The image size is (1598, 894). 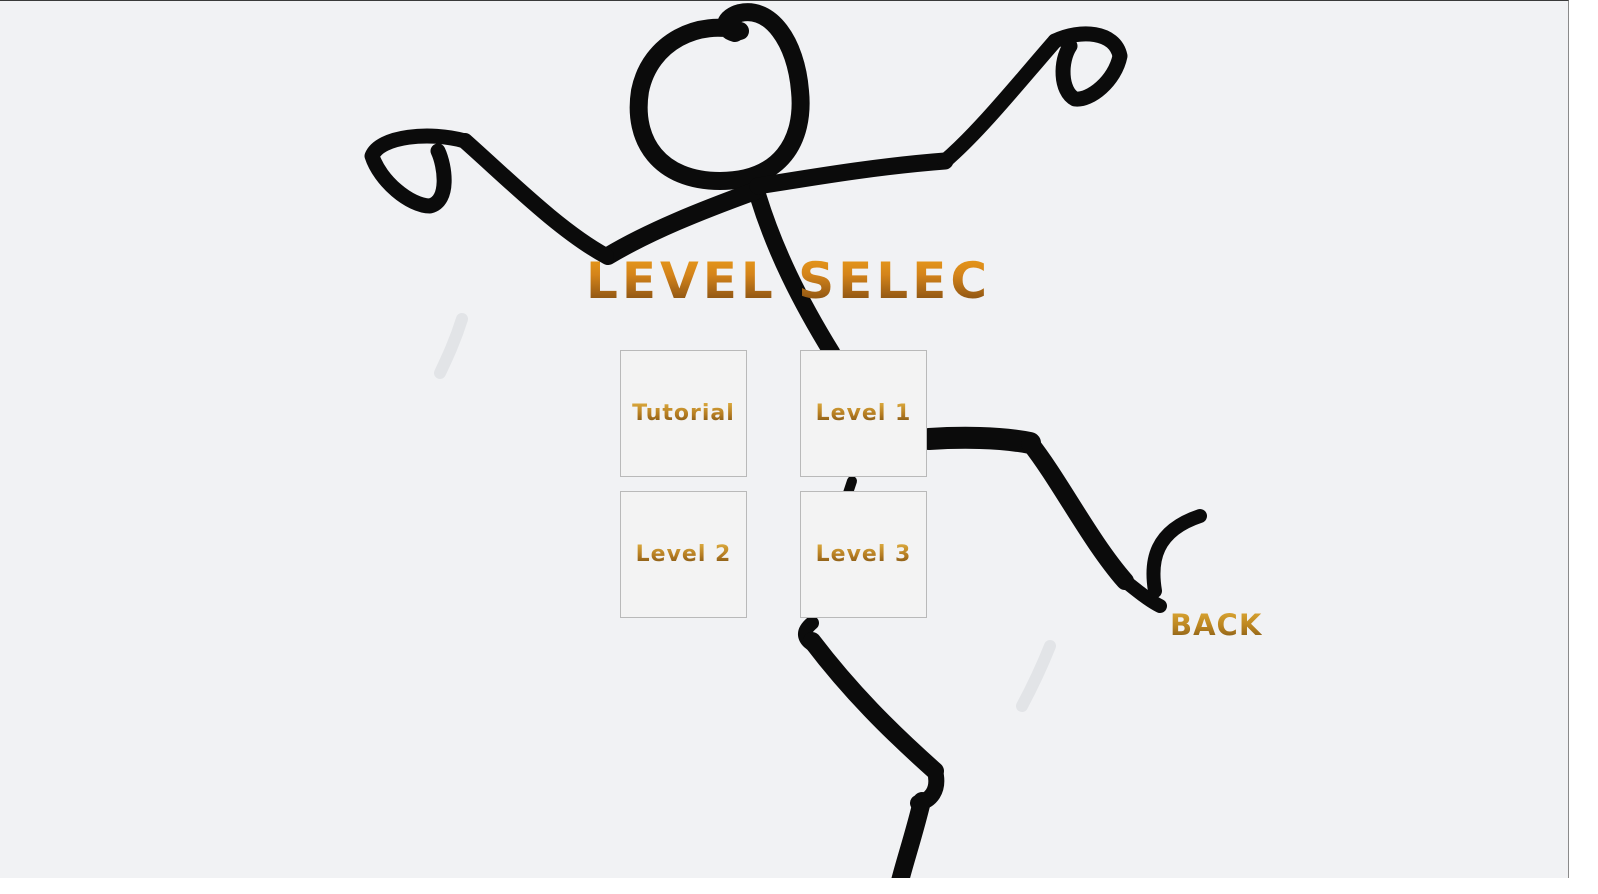 What do you see at coordinates (1216, 625) in the screenshot?
I see `back-button: BACK` at bounding box center [1216, 625].